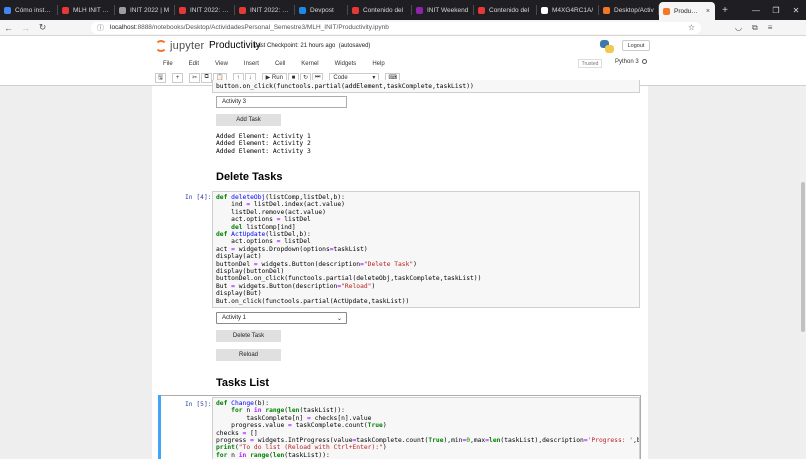 Image resolution: width=806 pixels, height=459 pixels. What do you see at coordinates (34, 10) in the screenshot?
I see `tab-title: Cómo instalar` at bounding box center [34, 10].